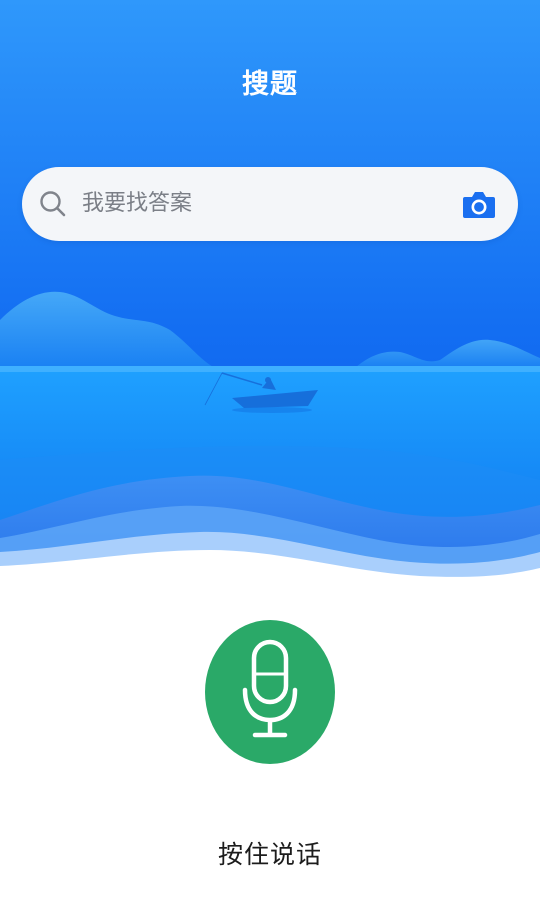 The width and height of the screenshot is (540, 897). What do you see at coordinates (269, 854) in the screenshot?
I see `hold-to-talk-label: 按住说话` at bounding box center [269, 854].